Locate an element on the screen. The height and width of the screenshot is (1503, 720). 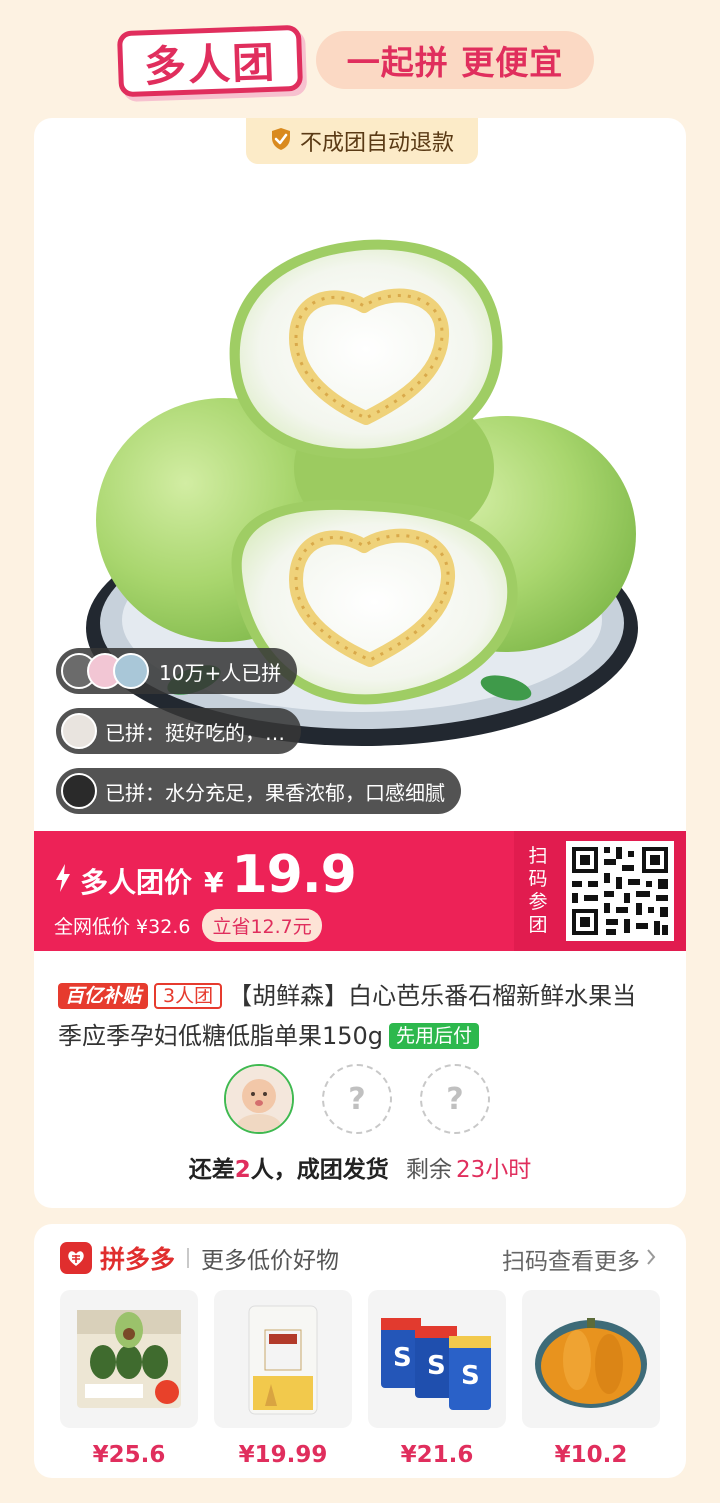
pay-later-tag: 先用后付 is located at coordinates (434, 1036).